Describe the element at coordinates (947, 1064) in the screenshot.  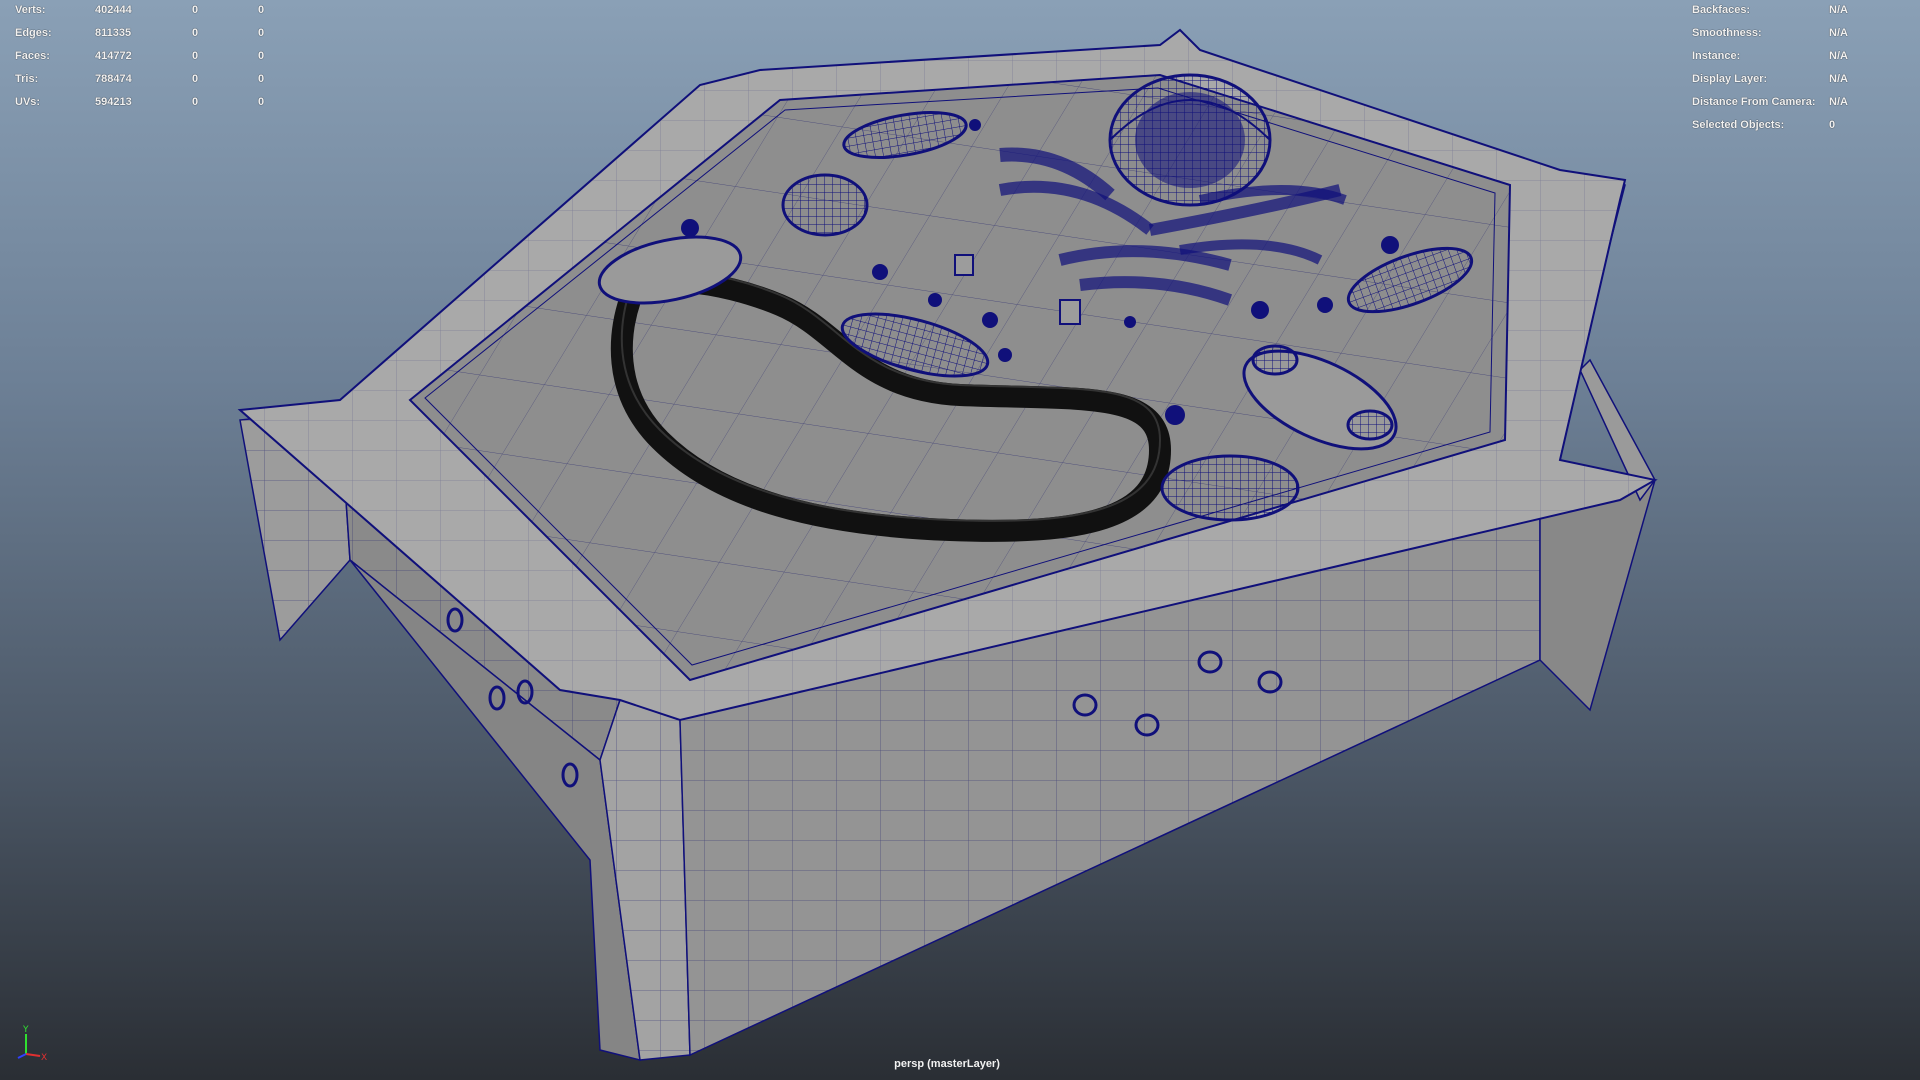
I see `camera-label: persp (masterLayer)` at that location.